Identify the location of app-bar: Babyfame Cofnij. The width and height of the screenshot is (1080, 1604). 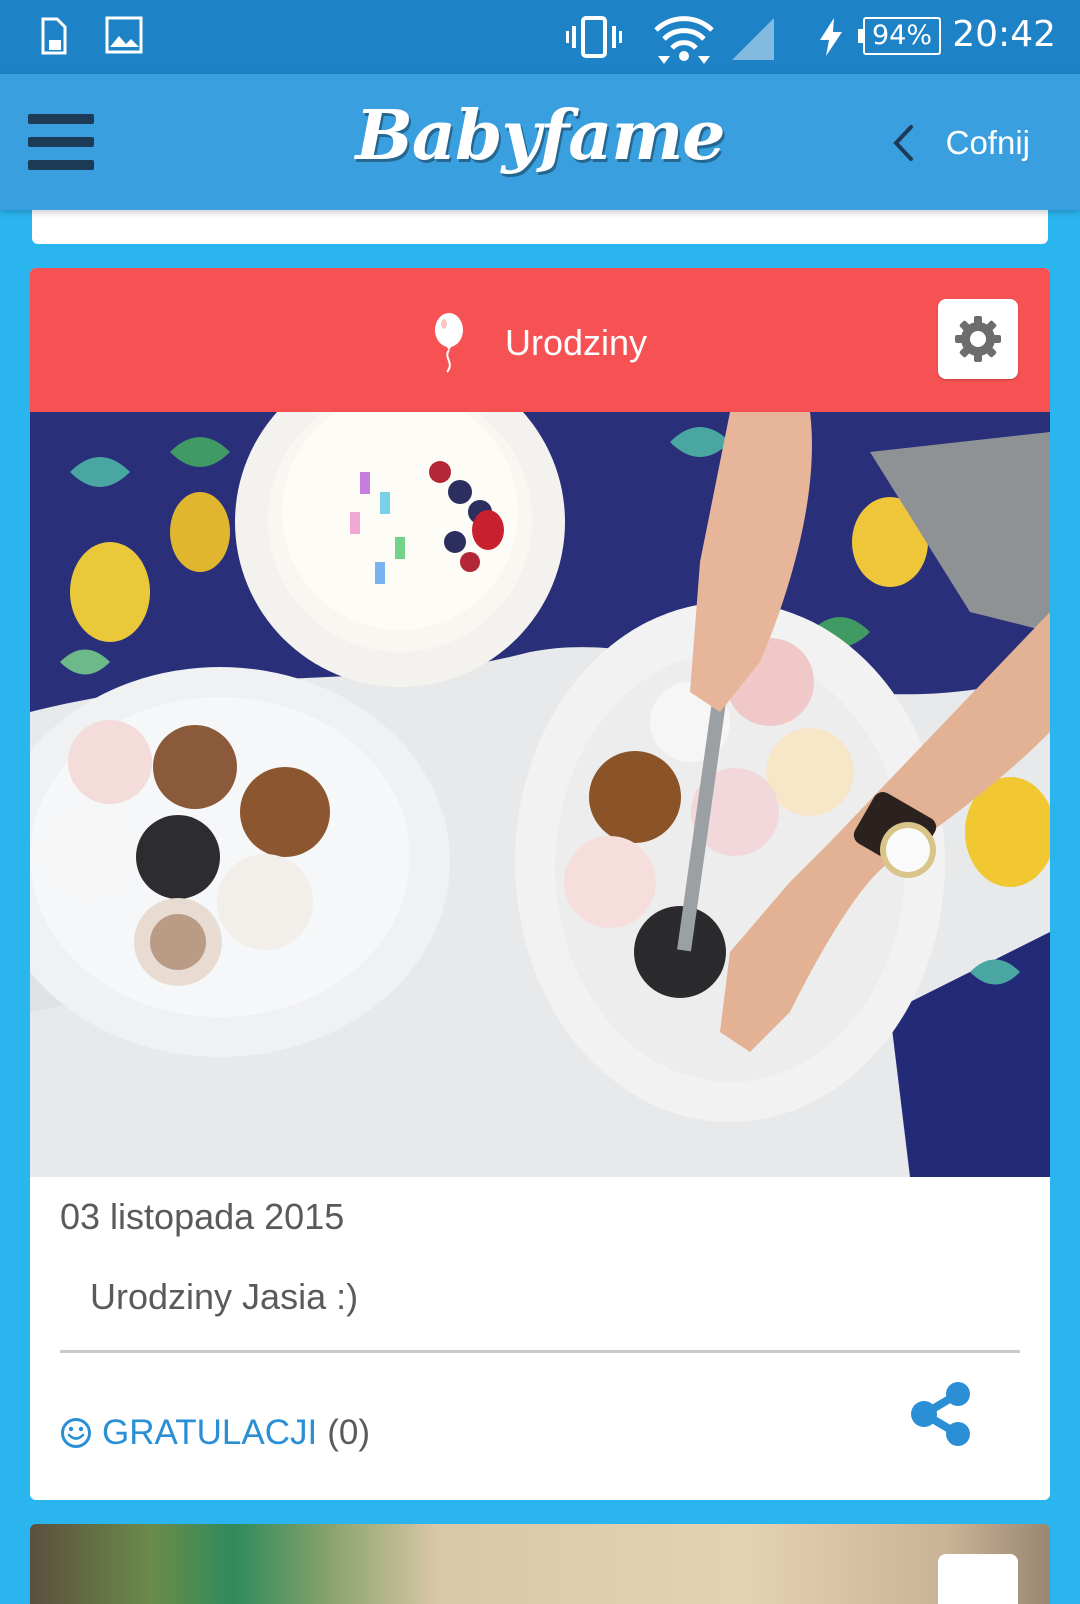
(540, 142).